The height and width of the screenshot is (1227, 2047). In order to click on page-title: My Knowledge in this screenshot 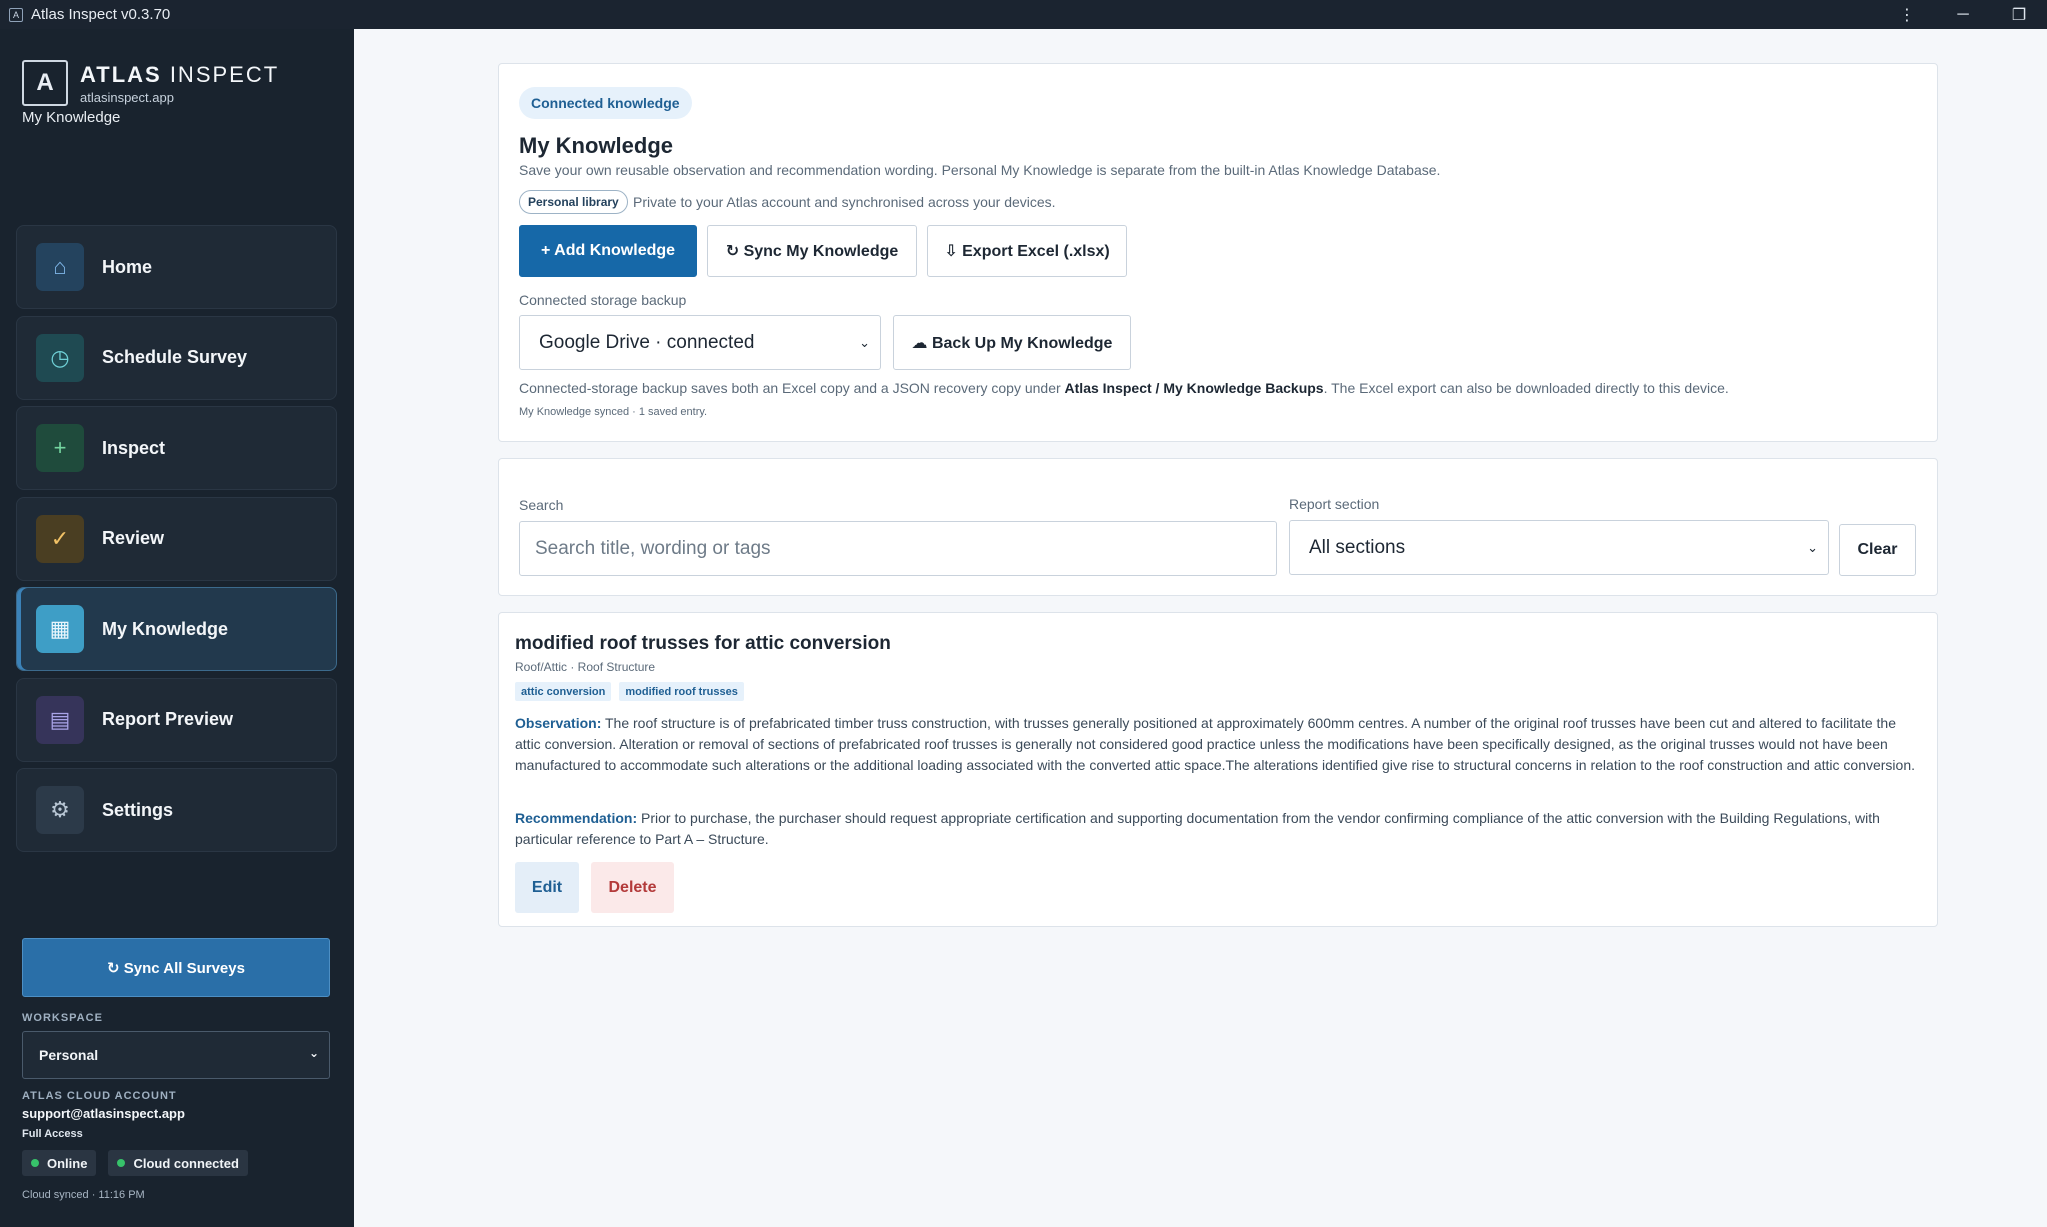, I will do `click(596, 145)`.